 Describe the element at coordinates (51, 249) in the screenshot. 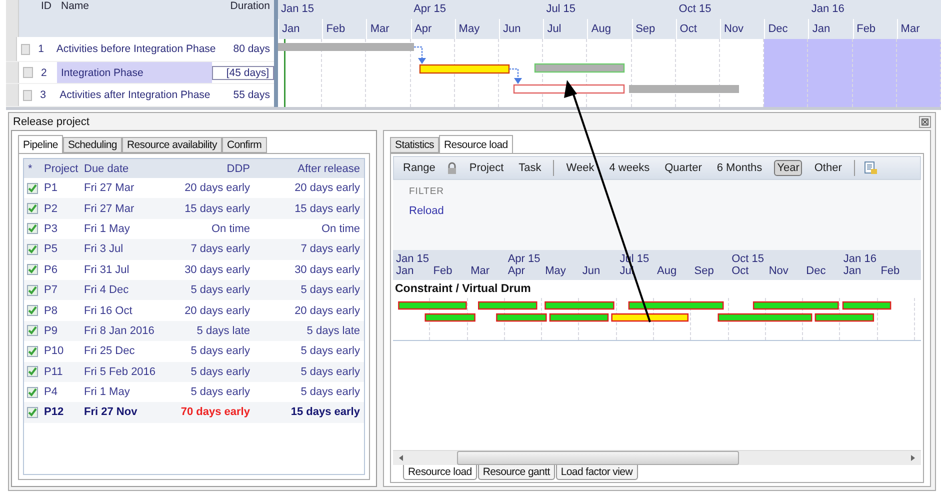

I see `project-id: P5` at that location.